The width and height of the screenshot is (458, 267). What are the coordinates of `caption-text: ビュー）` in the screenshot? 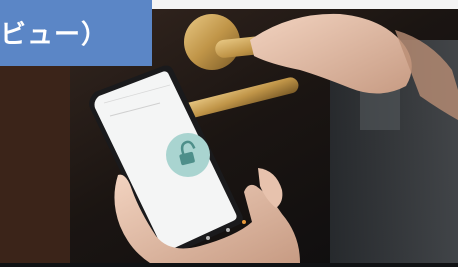 It's located at (54, 35).